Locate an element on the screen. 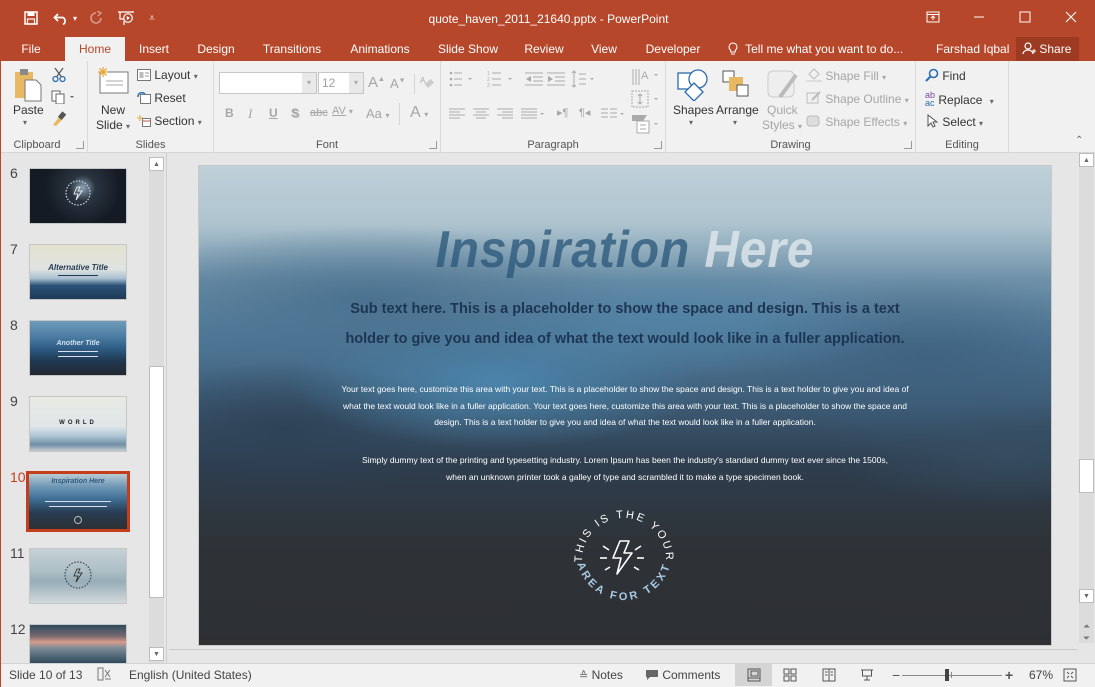 This screenshot has width=1095, height=687. thumbnail-scrollbar: ▲ ▼ is located at coordinates (156, 410).